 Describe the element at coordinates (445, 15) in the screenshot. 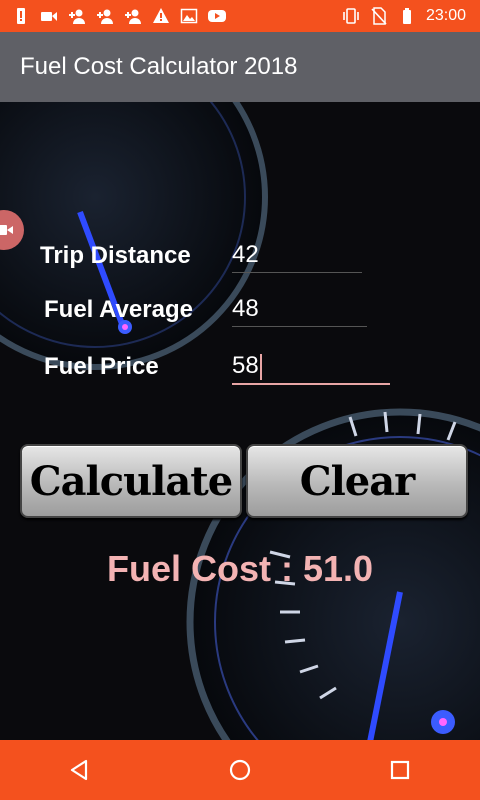

I see `clock: 23:00` at that location.